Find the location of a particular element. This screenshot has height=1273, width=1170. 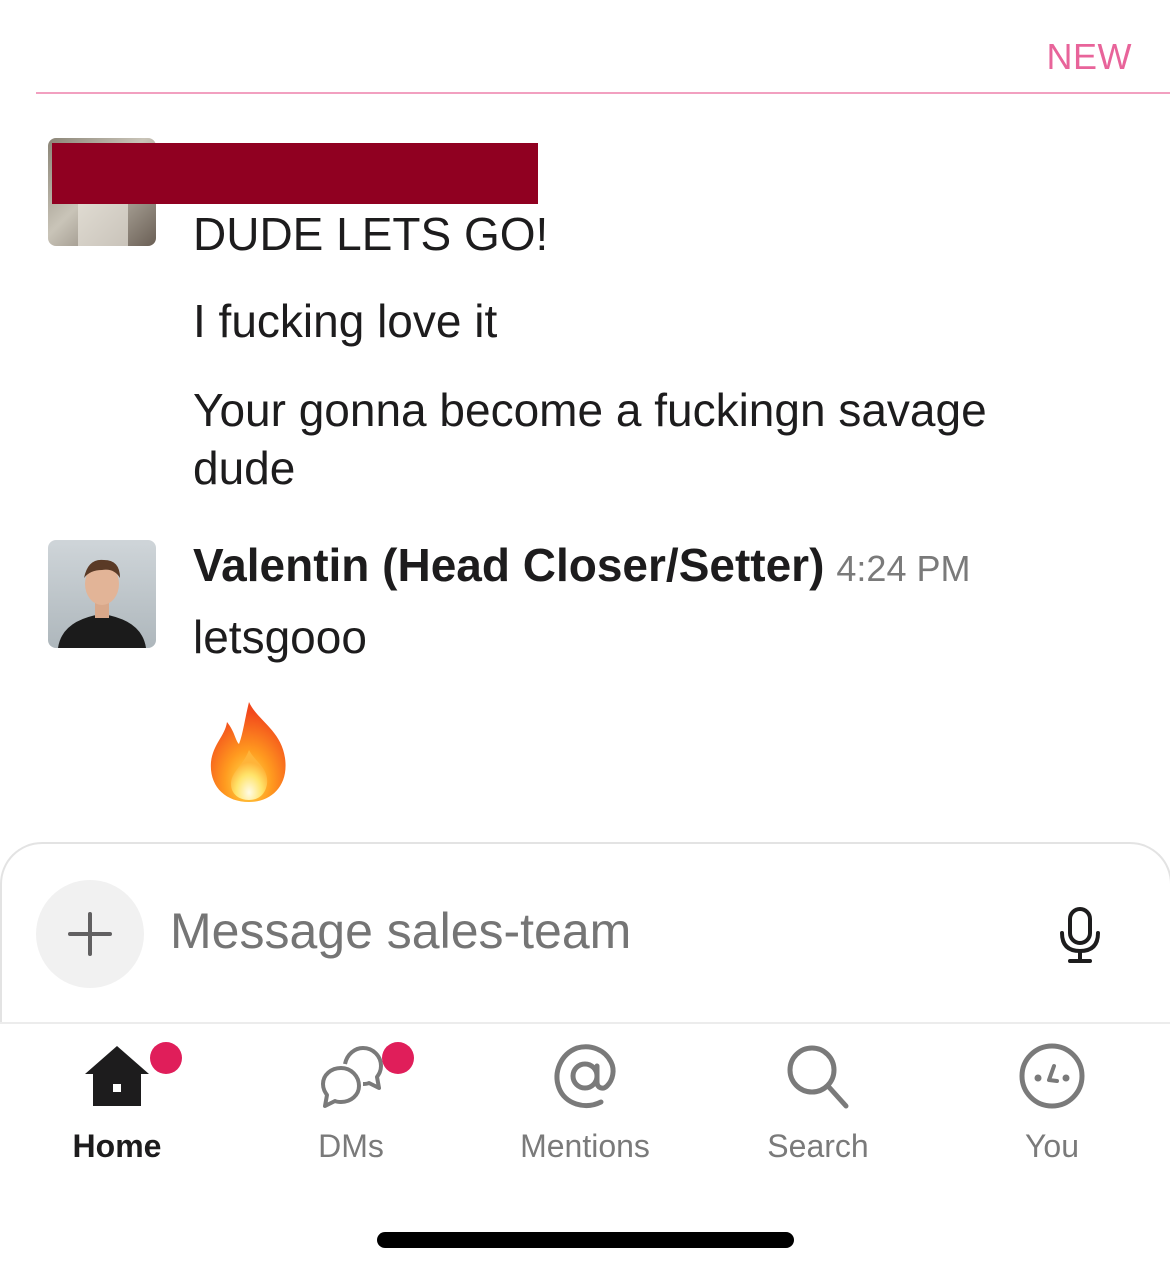

redacted-author-name is located at coordinates (295, 173).